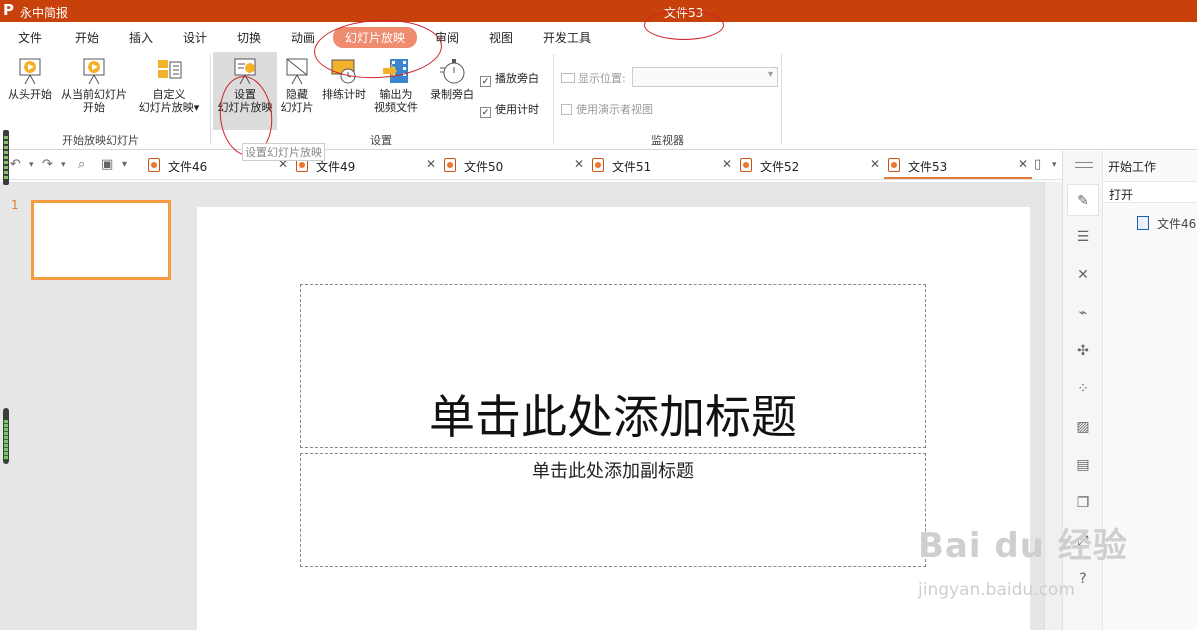  Describe the element at coordinates (381, 140) in the screenshot. I see `setup-group-label: 设置` at that location.